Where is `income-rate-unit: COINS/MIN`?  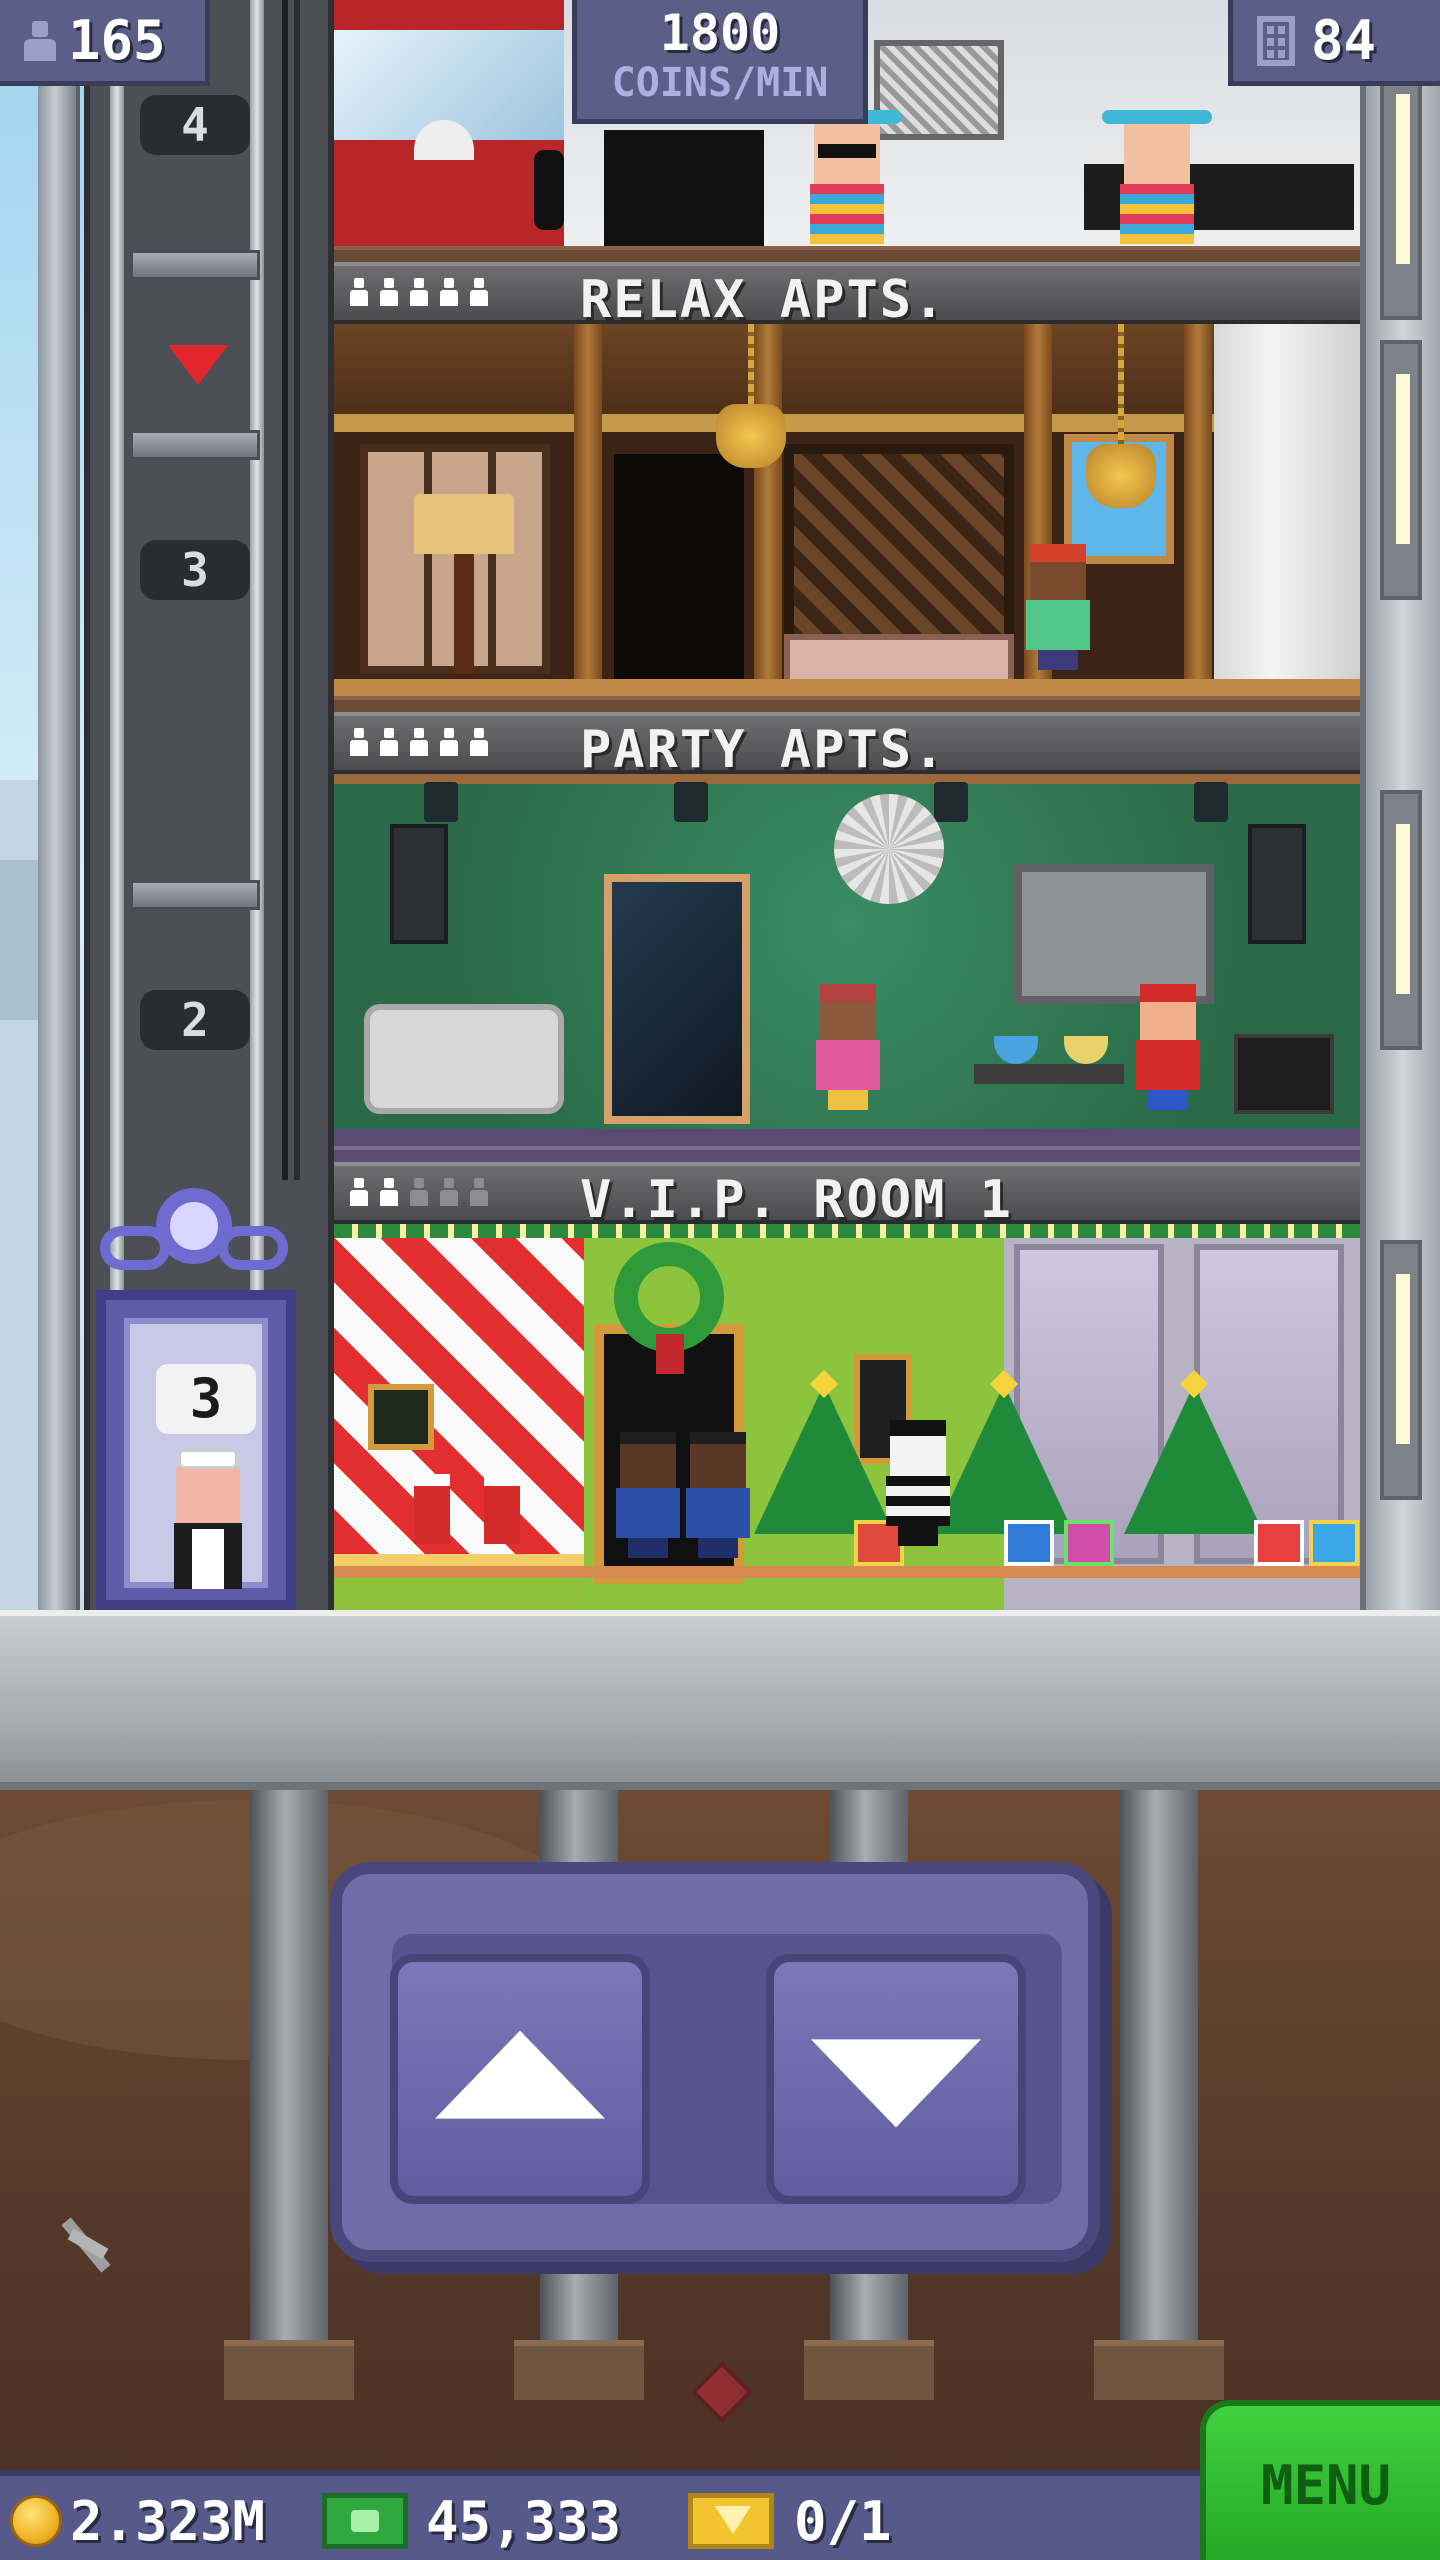
income-rate-unit: COINS/MIN is located at coordinates (720, 83).